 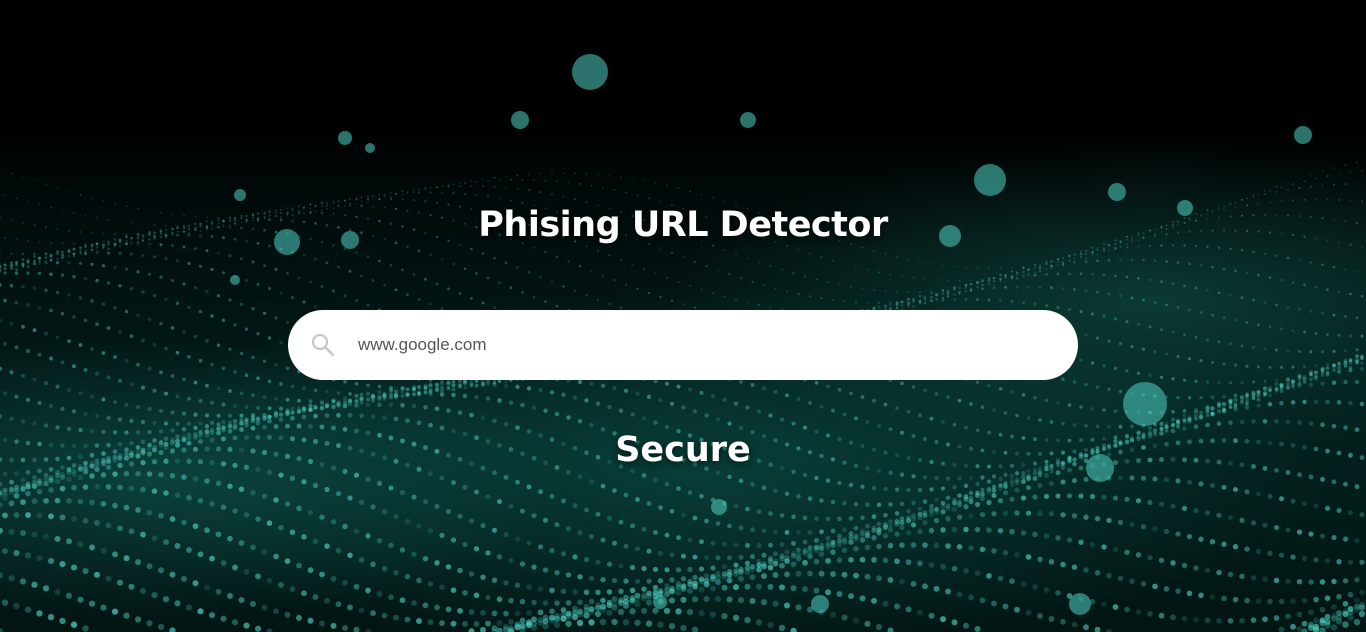 I want to click on search-icon, so click(x=323, y=345).